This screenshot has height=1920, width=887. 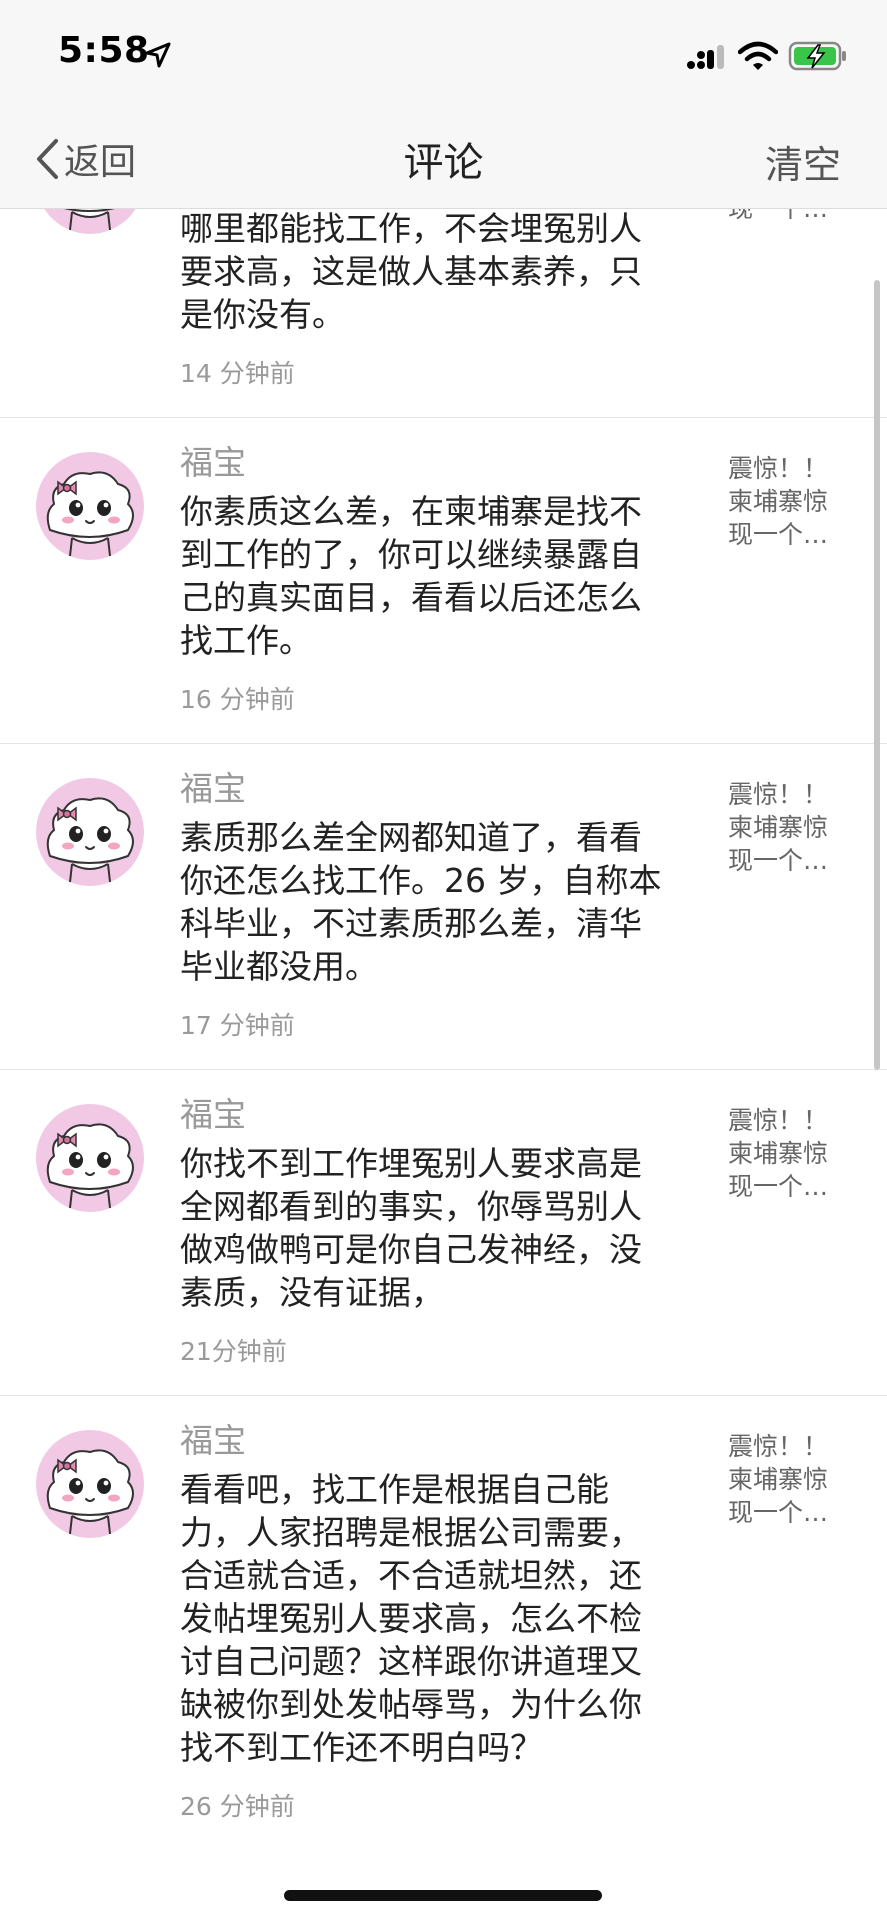 What do you see at coordinates (443, 163) in the screenshot?
I see `page-title: 评论` at bounding box center [443, 163].